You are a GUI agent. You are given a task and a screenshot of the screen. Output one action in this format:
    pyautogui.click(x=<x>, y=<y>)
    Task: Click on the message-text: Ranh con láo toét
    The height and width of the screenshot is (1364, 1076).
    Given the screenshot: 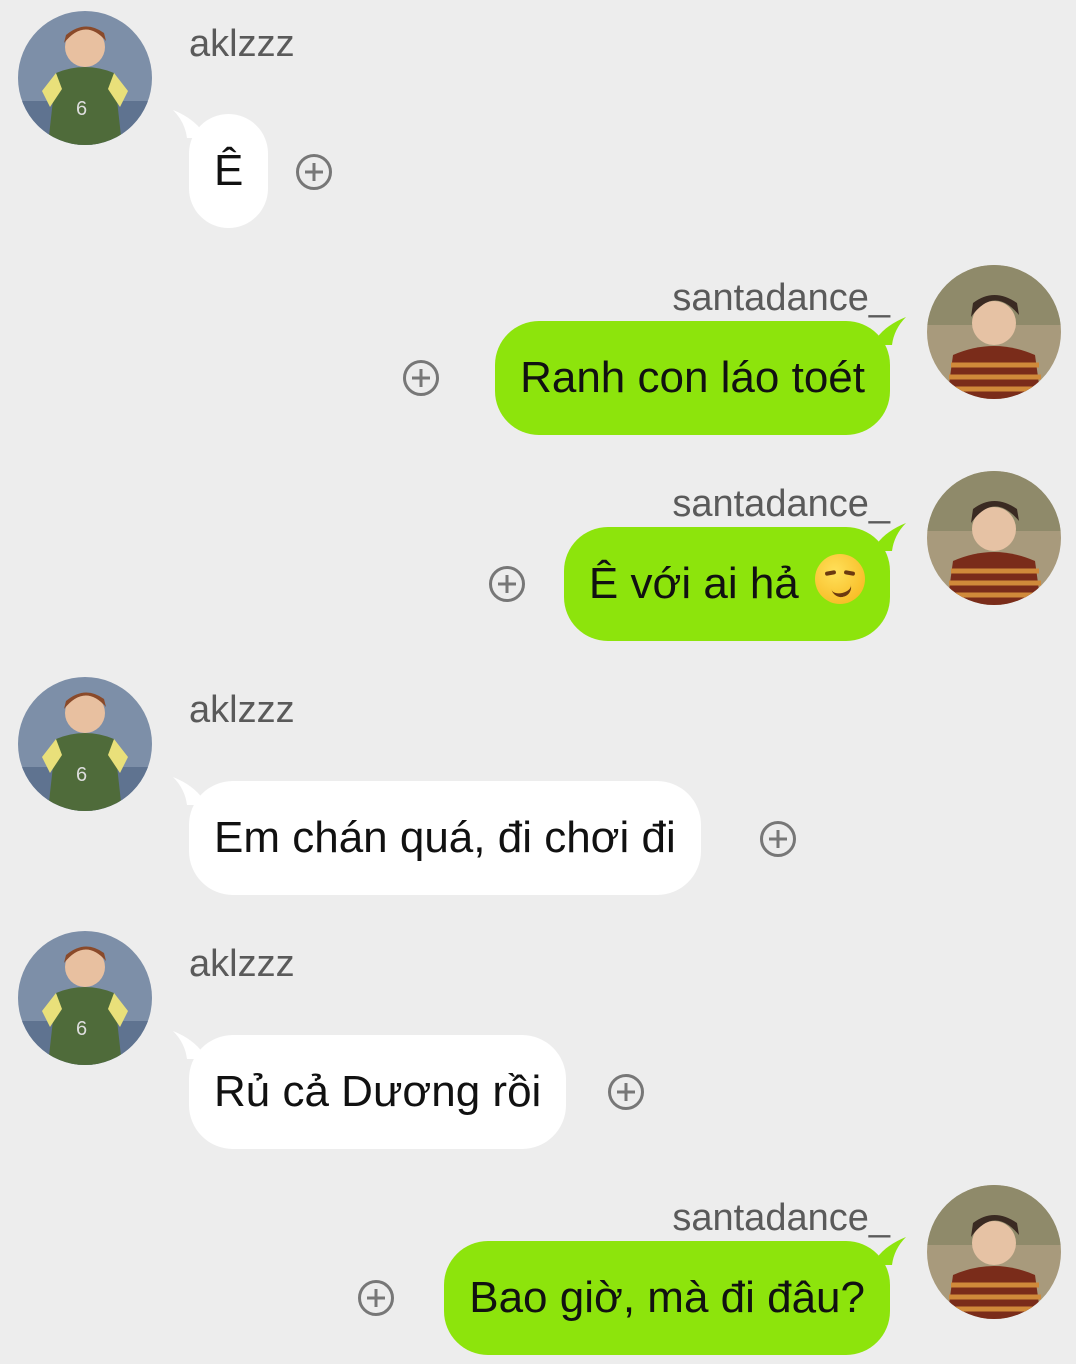 What is the action you would take?
    pyautogui.click(x=692, y=377)
    